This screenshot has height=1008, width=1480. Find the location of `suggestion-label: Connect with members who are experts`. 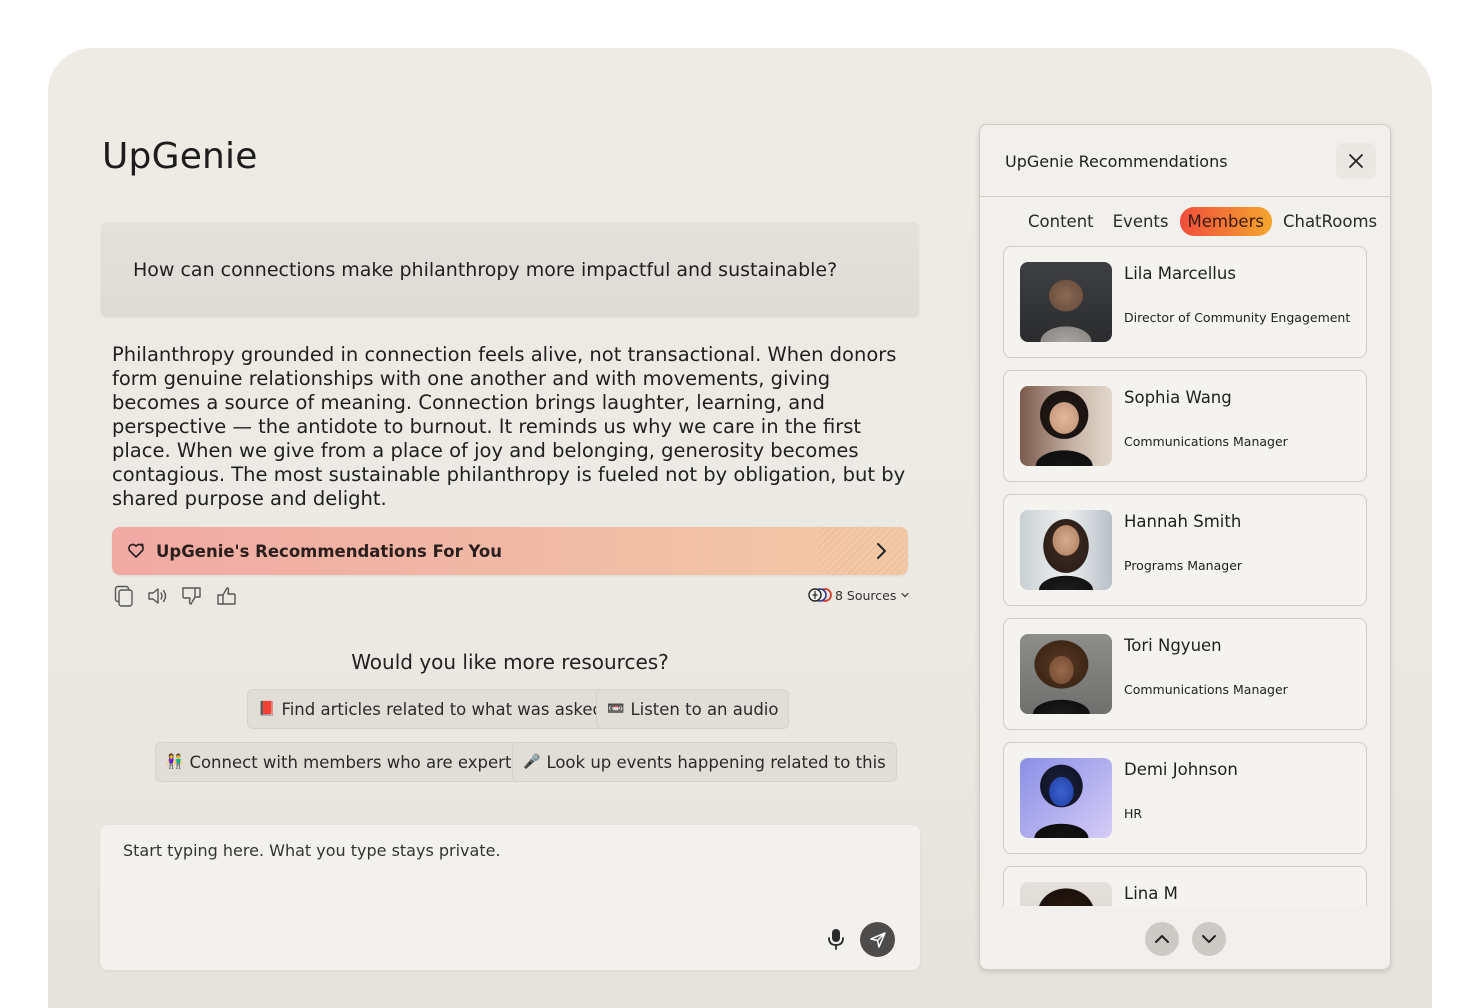

suggestion-label: Connect with members who are experts is located at coordinates (355, 762).